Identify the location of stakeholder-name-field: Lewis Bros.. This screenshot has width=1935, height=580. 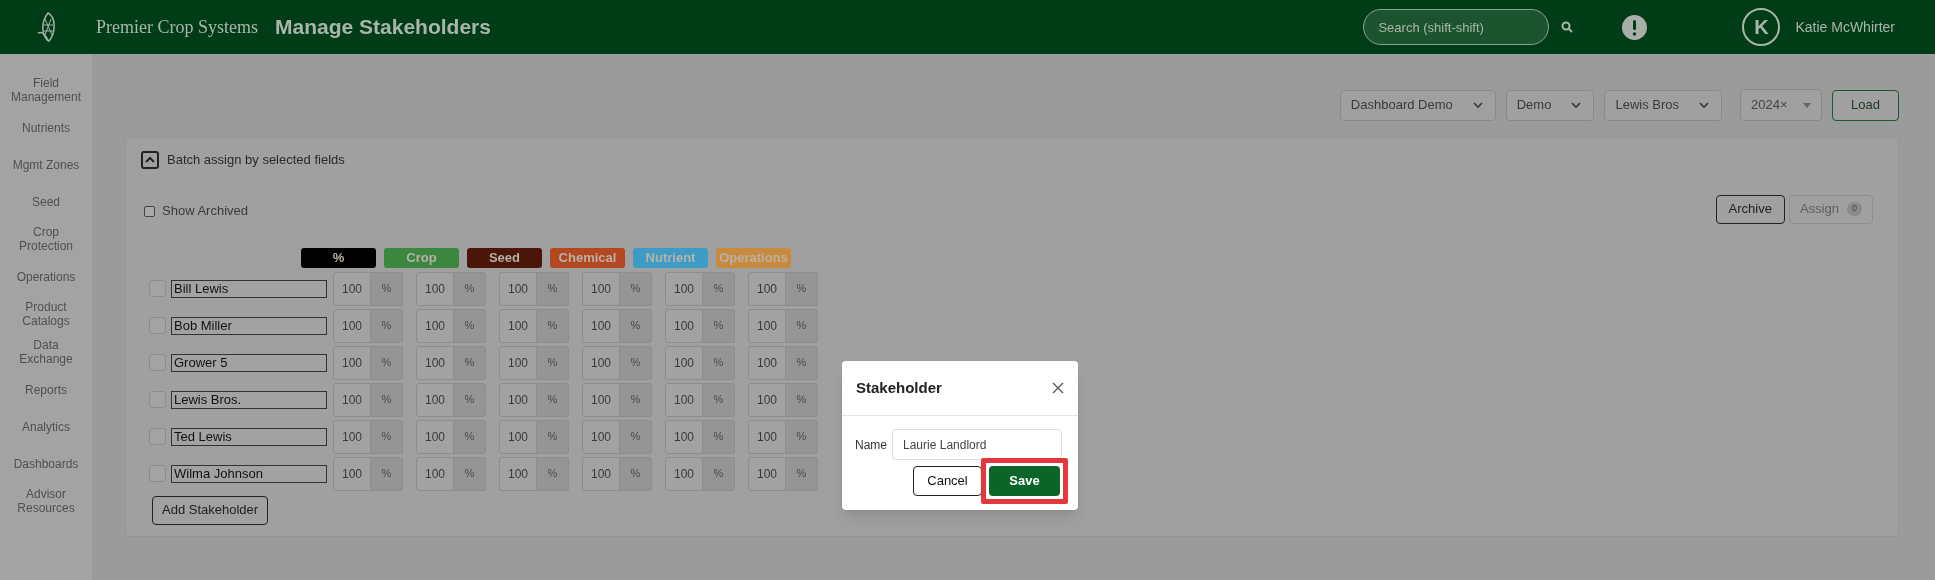
(249, 399).